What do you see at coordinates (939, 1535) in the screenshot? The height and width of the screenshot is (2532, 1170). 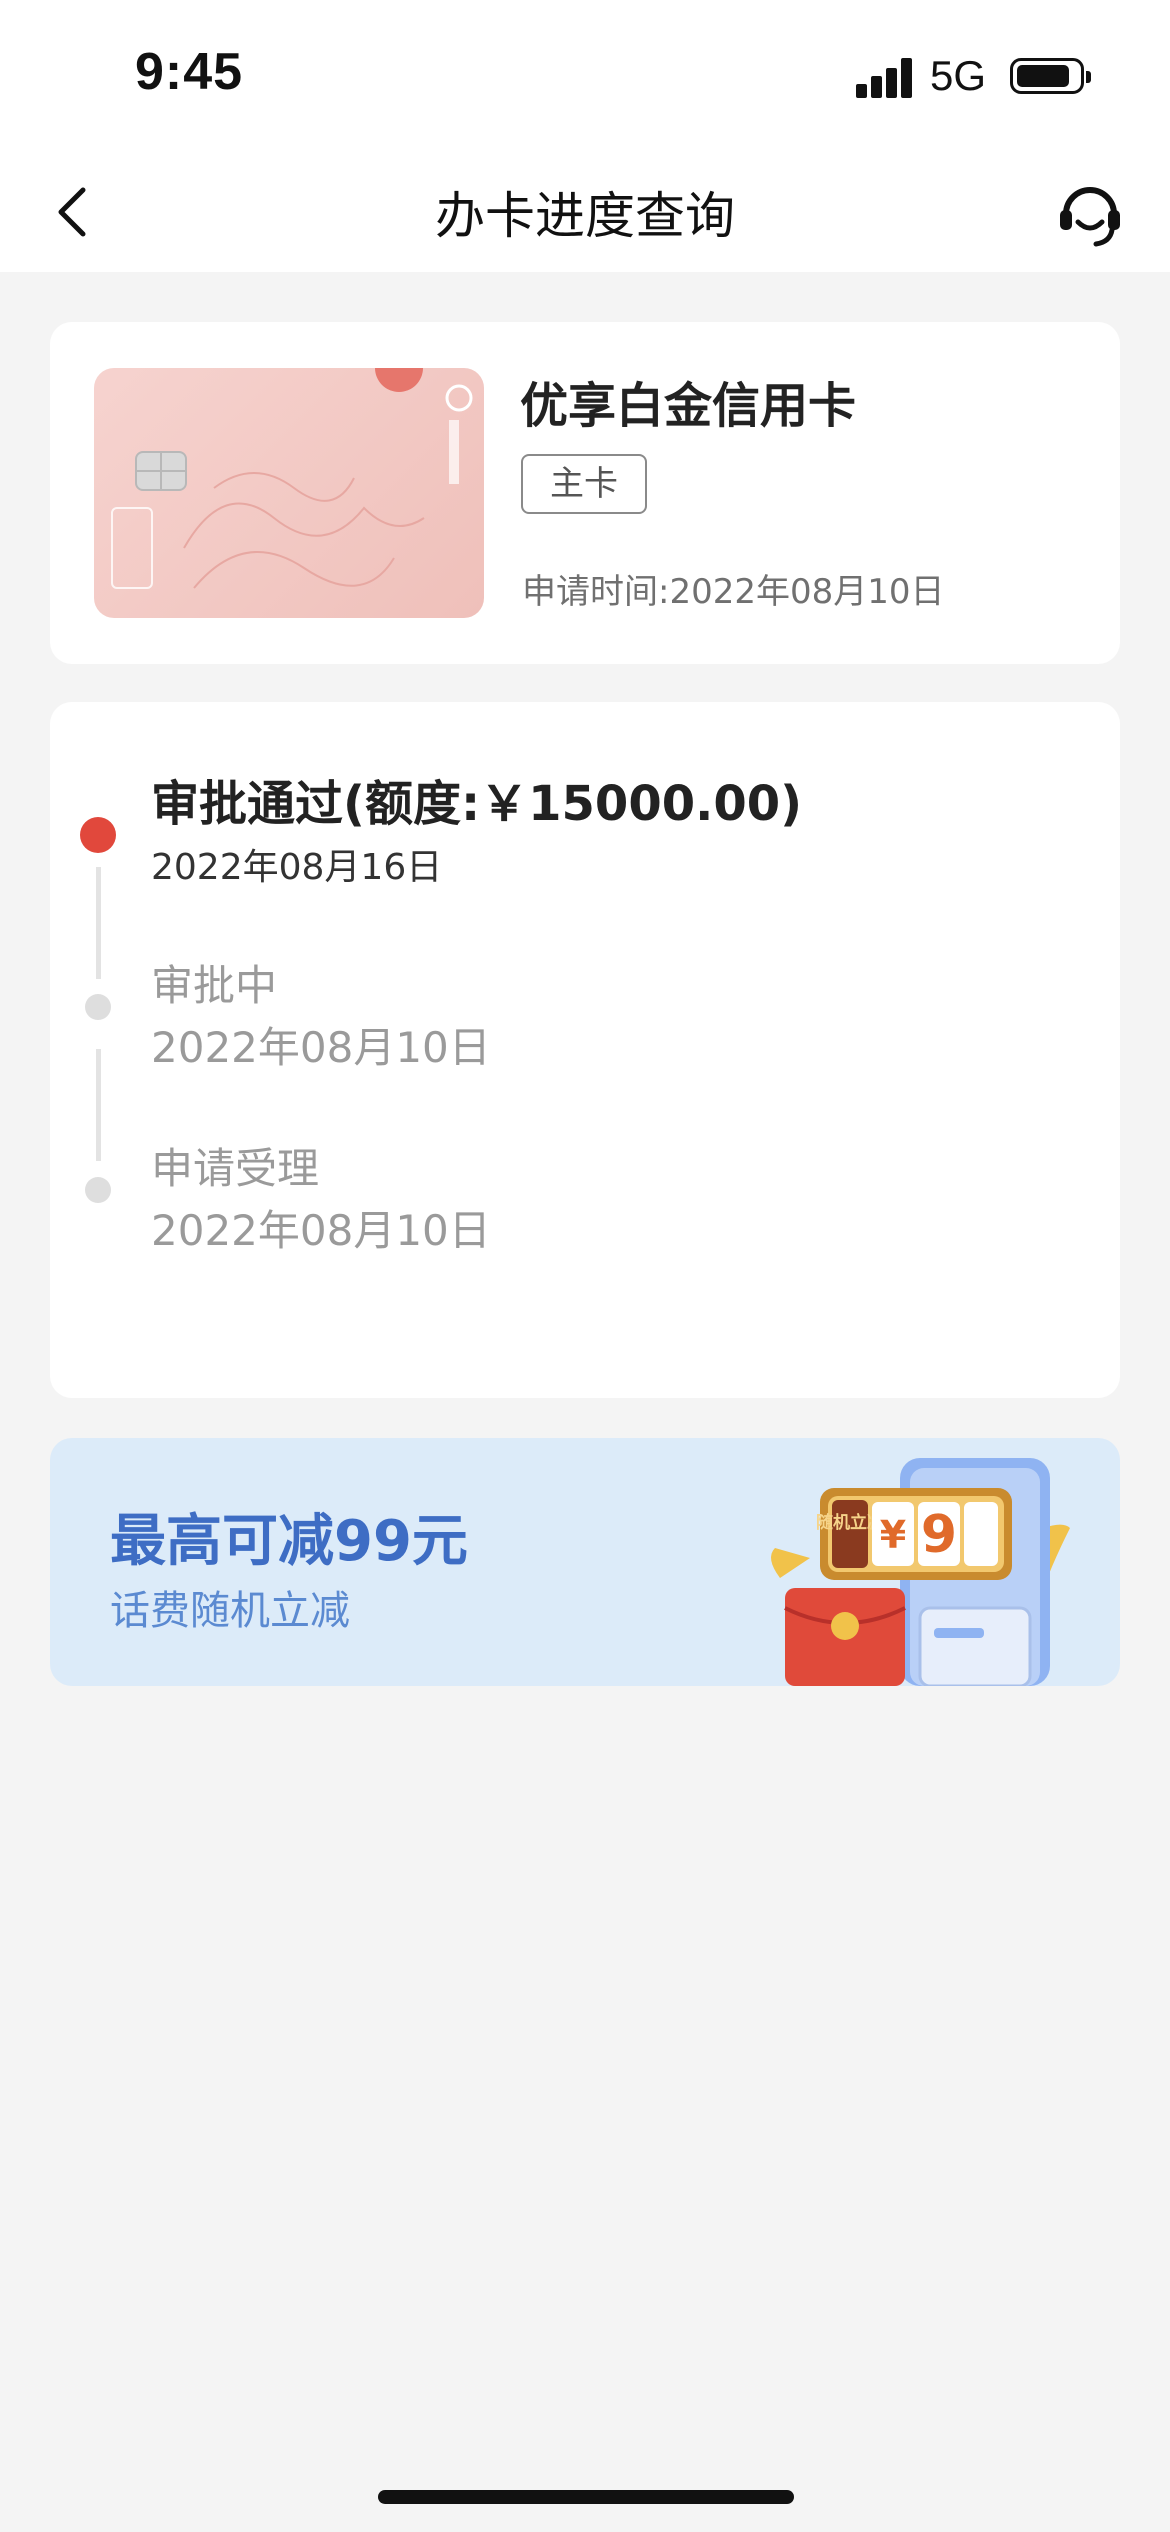 I see `slot-digit: 9` at bounding box center [939, 1535].